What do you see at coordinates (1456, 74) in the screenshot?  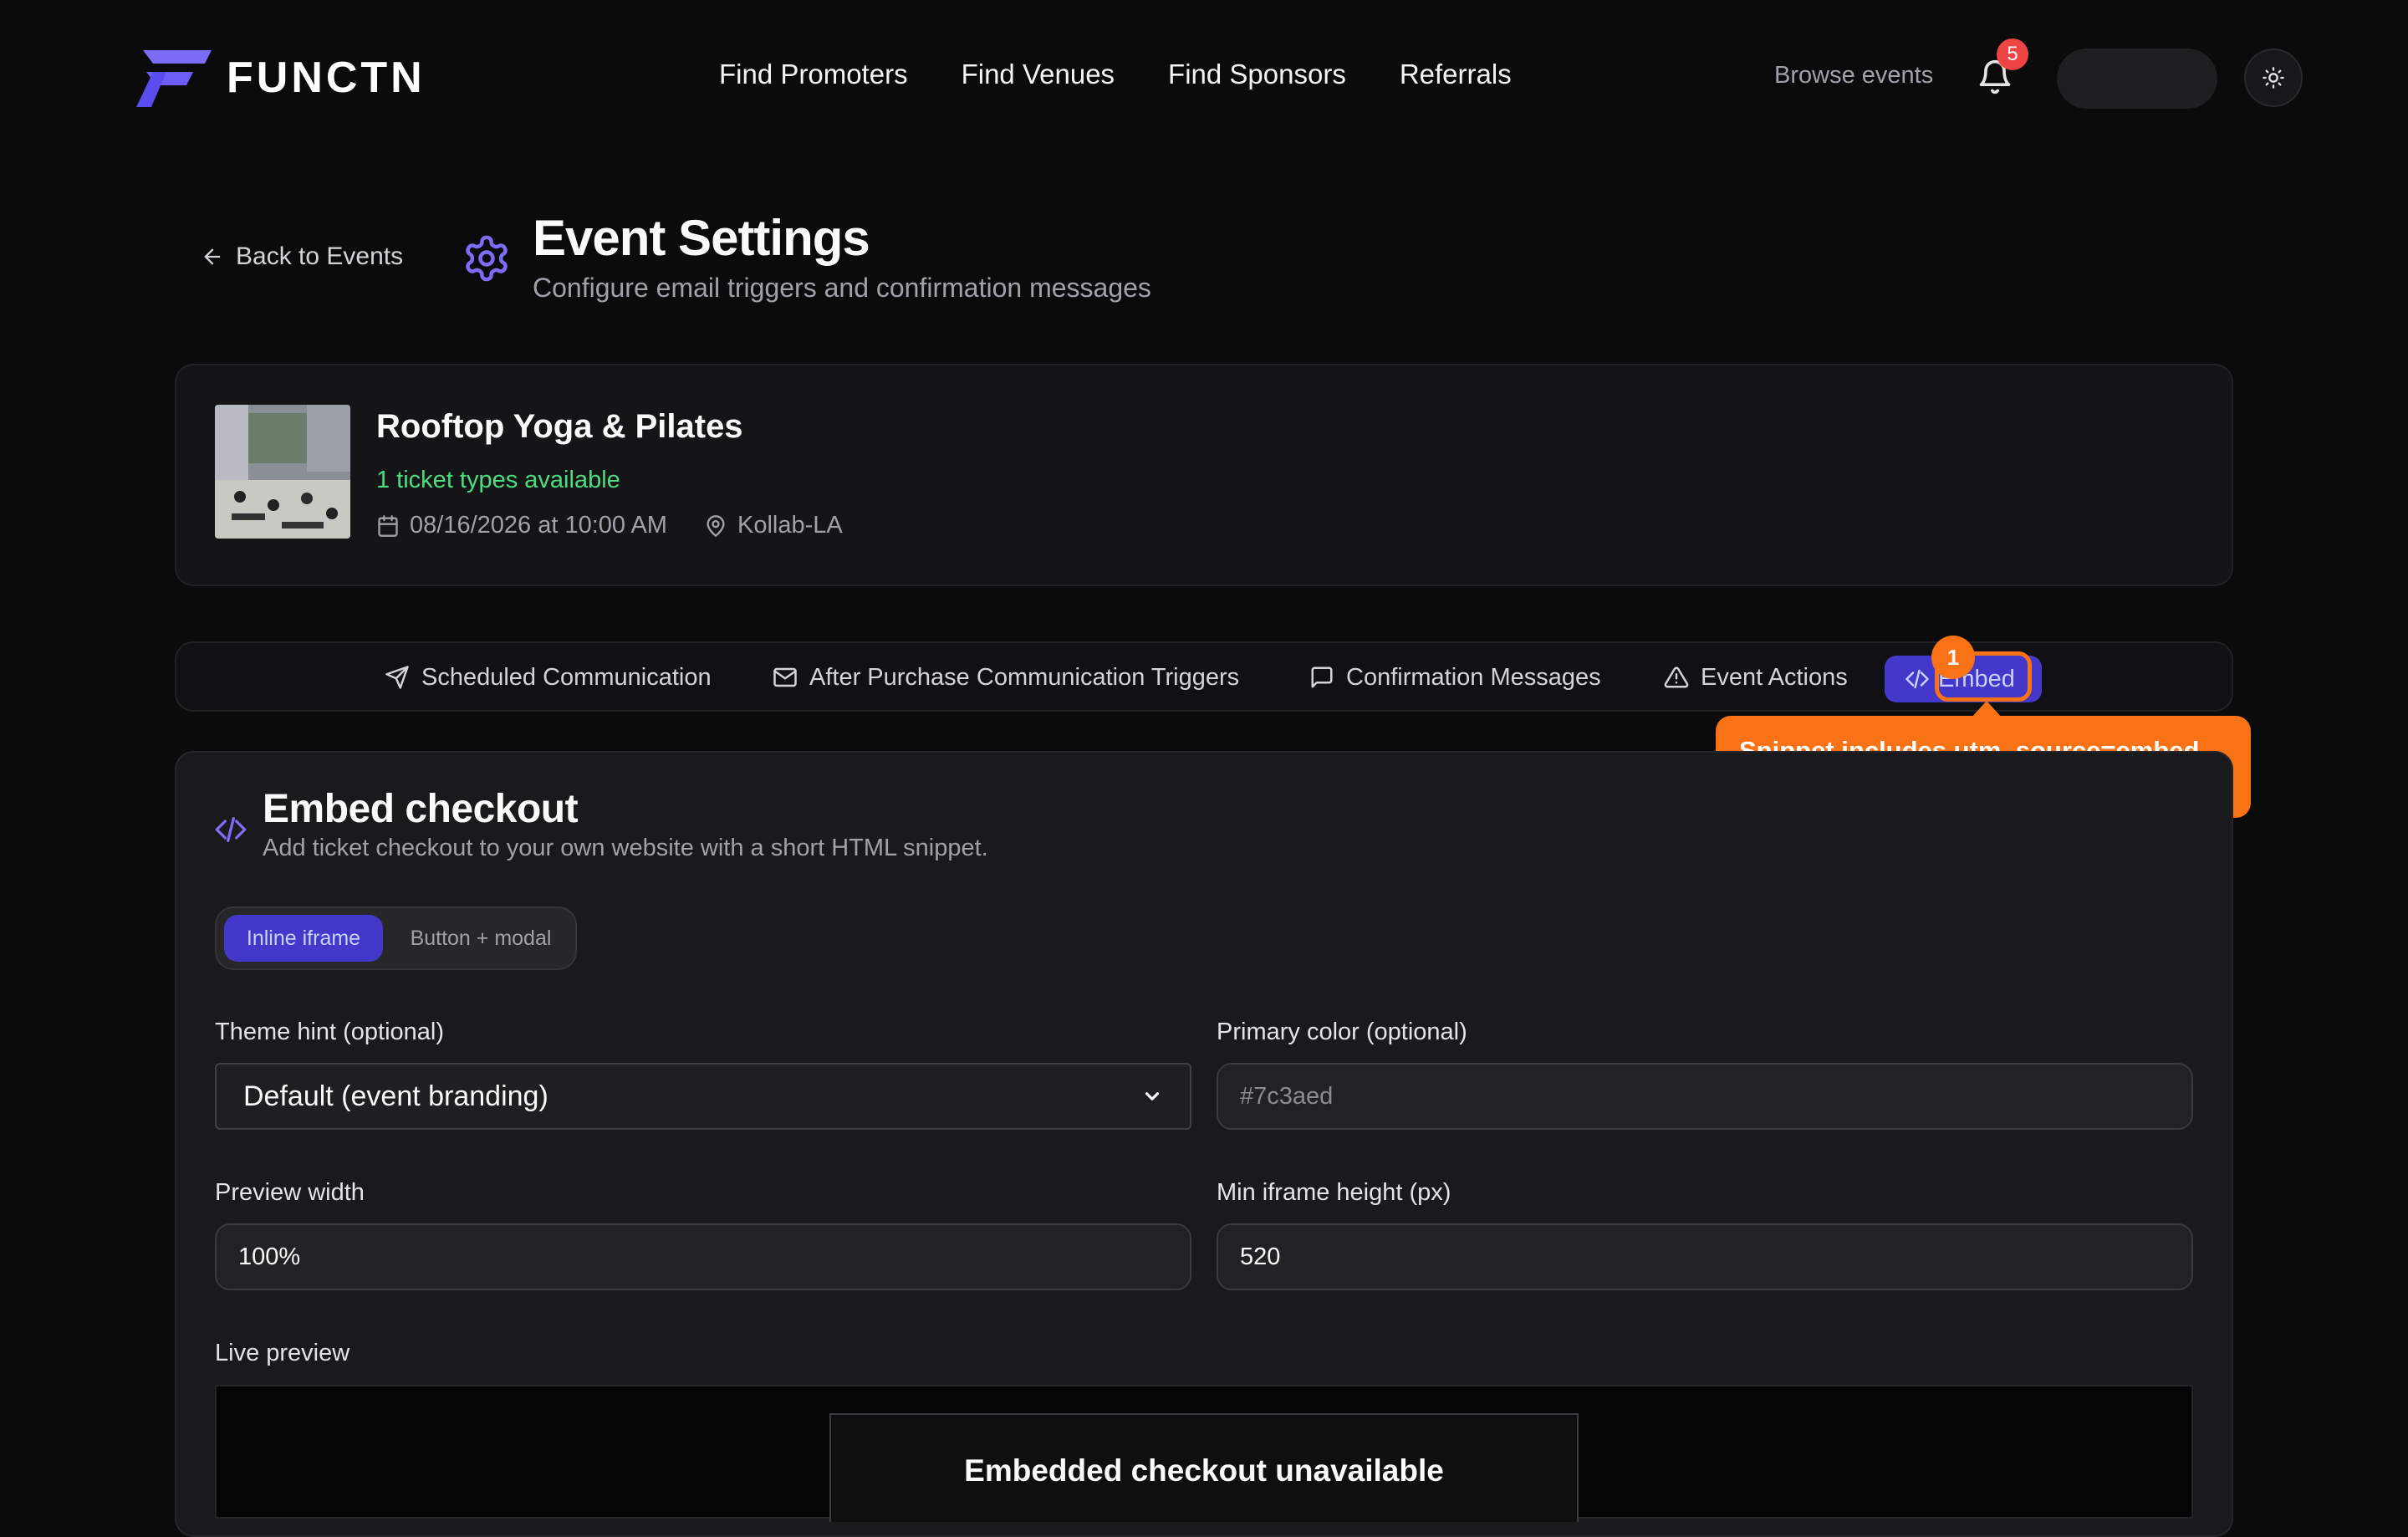 I see `nav-referrals: Referrals` at bounding box center [1456, 74].